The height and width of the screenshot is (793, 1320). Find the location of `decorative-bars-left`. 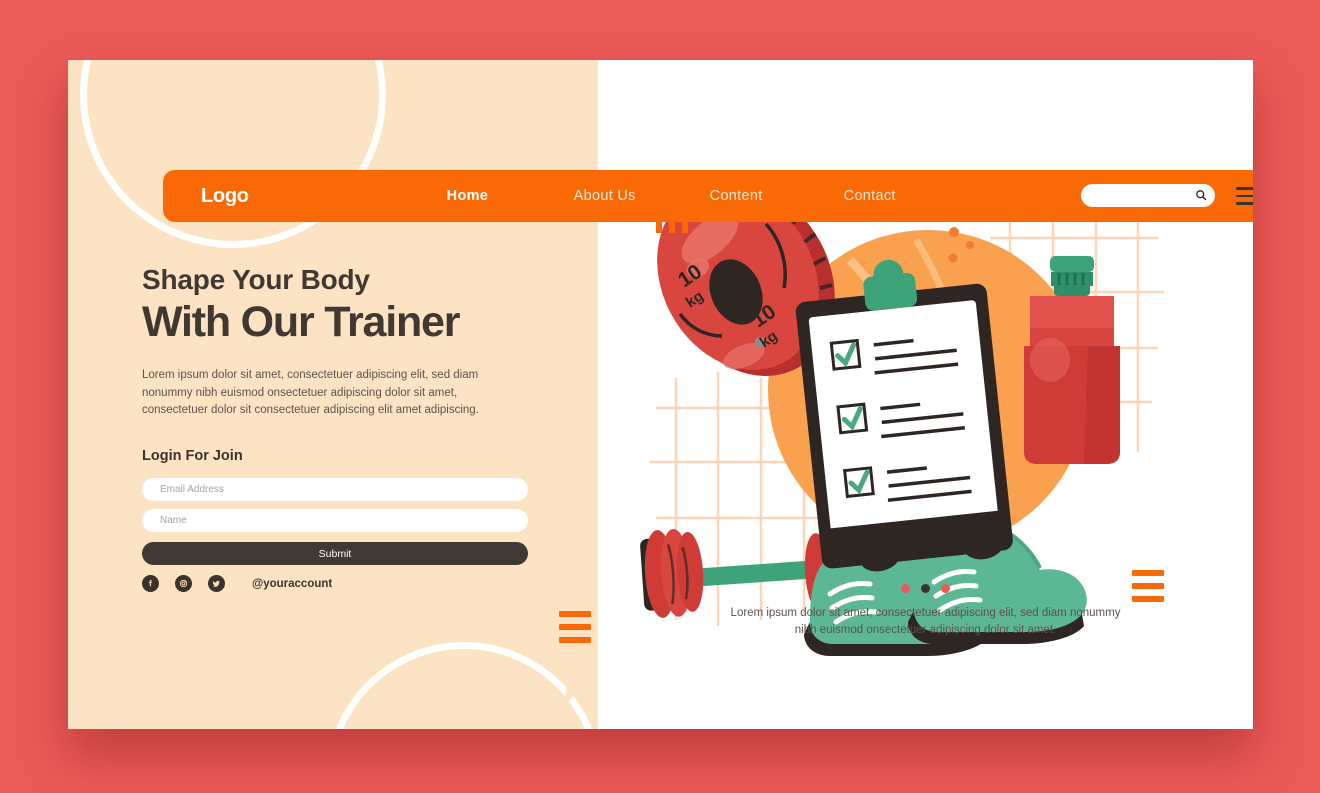

decorative-bars-left is located at coordinates (575, 630).